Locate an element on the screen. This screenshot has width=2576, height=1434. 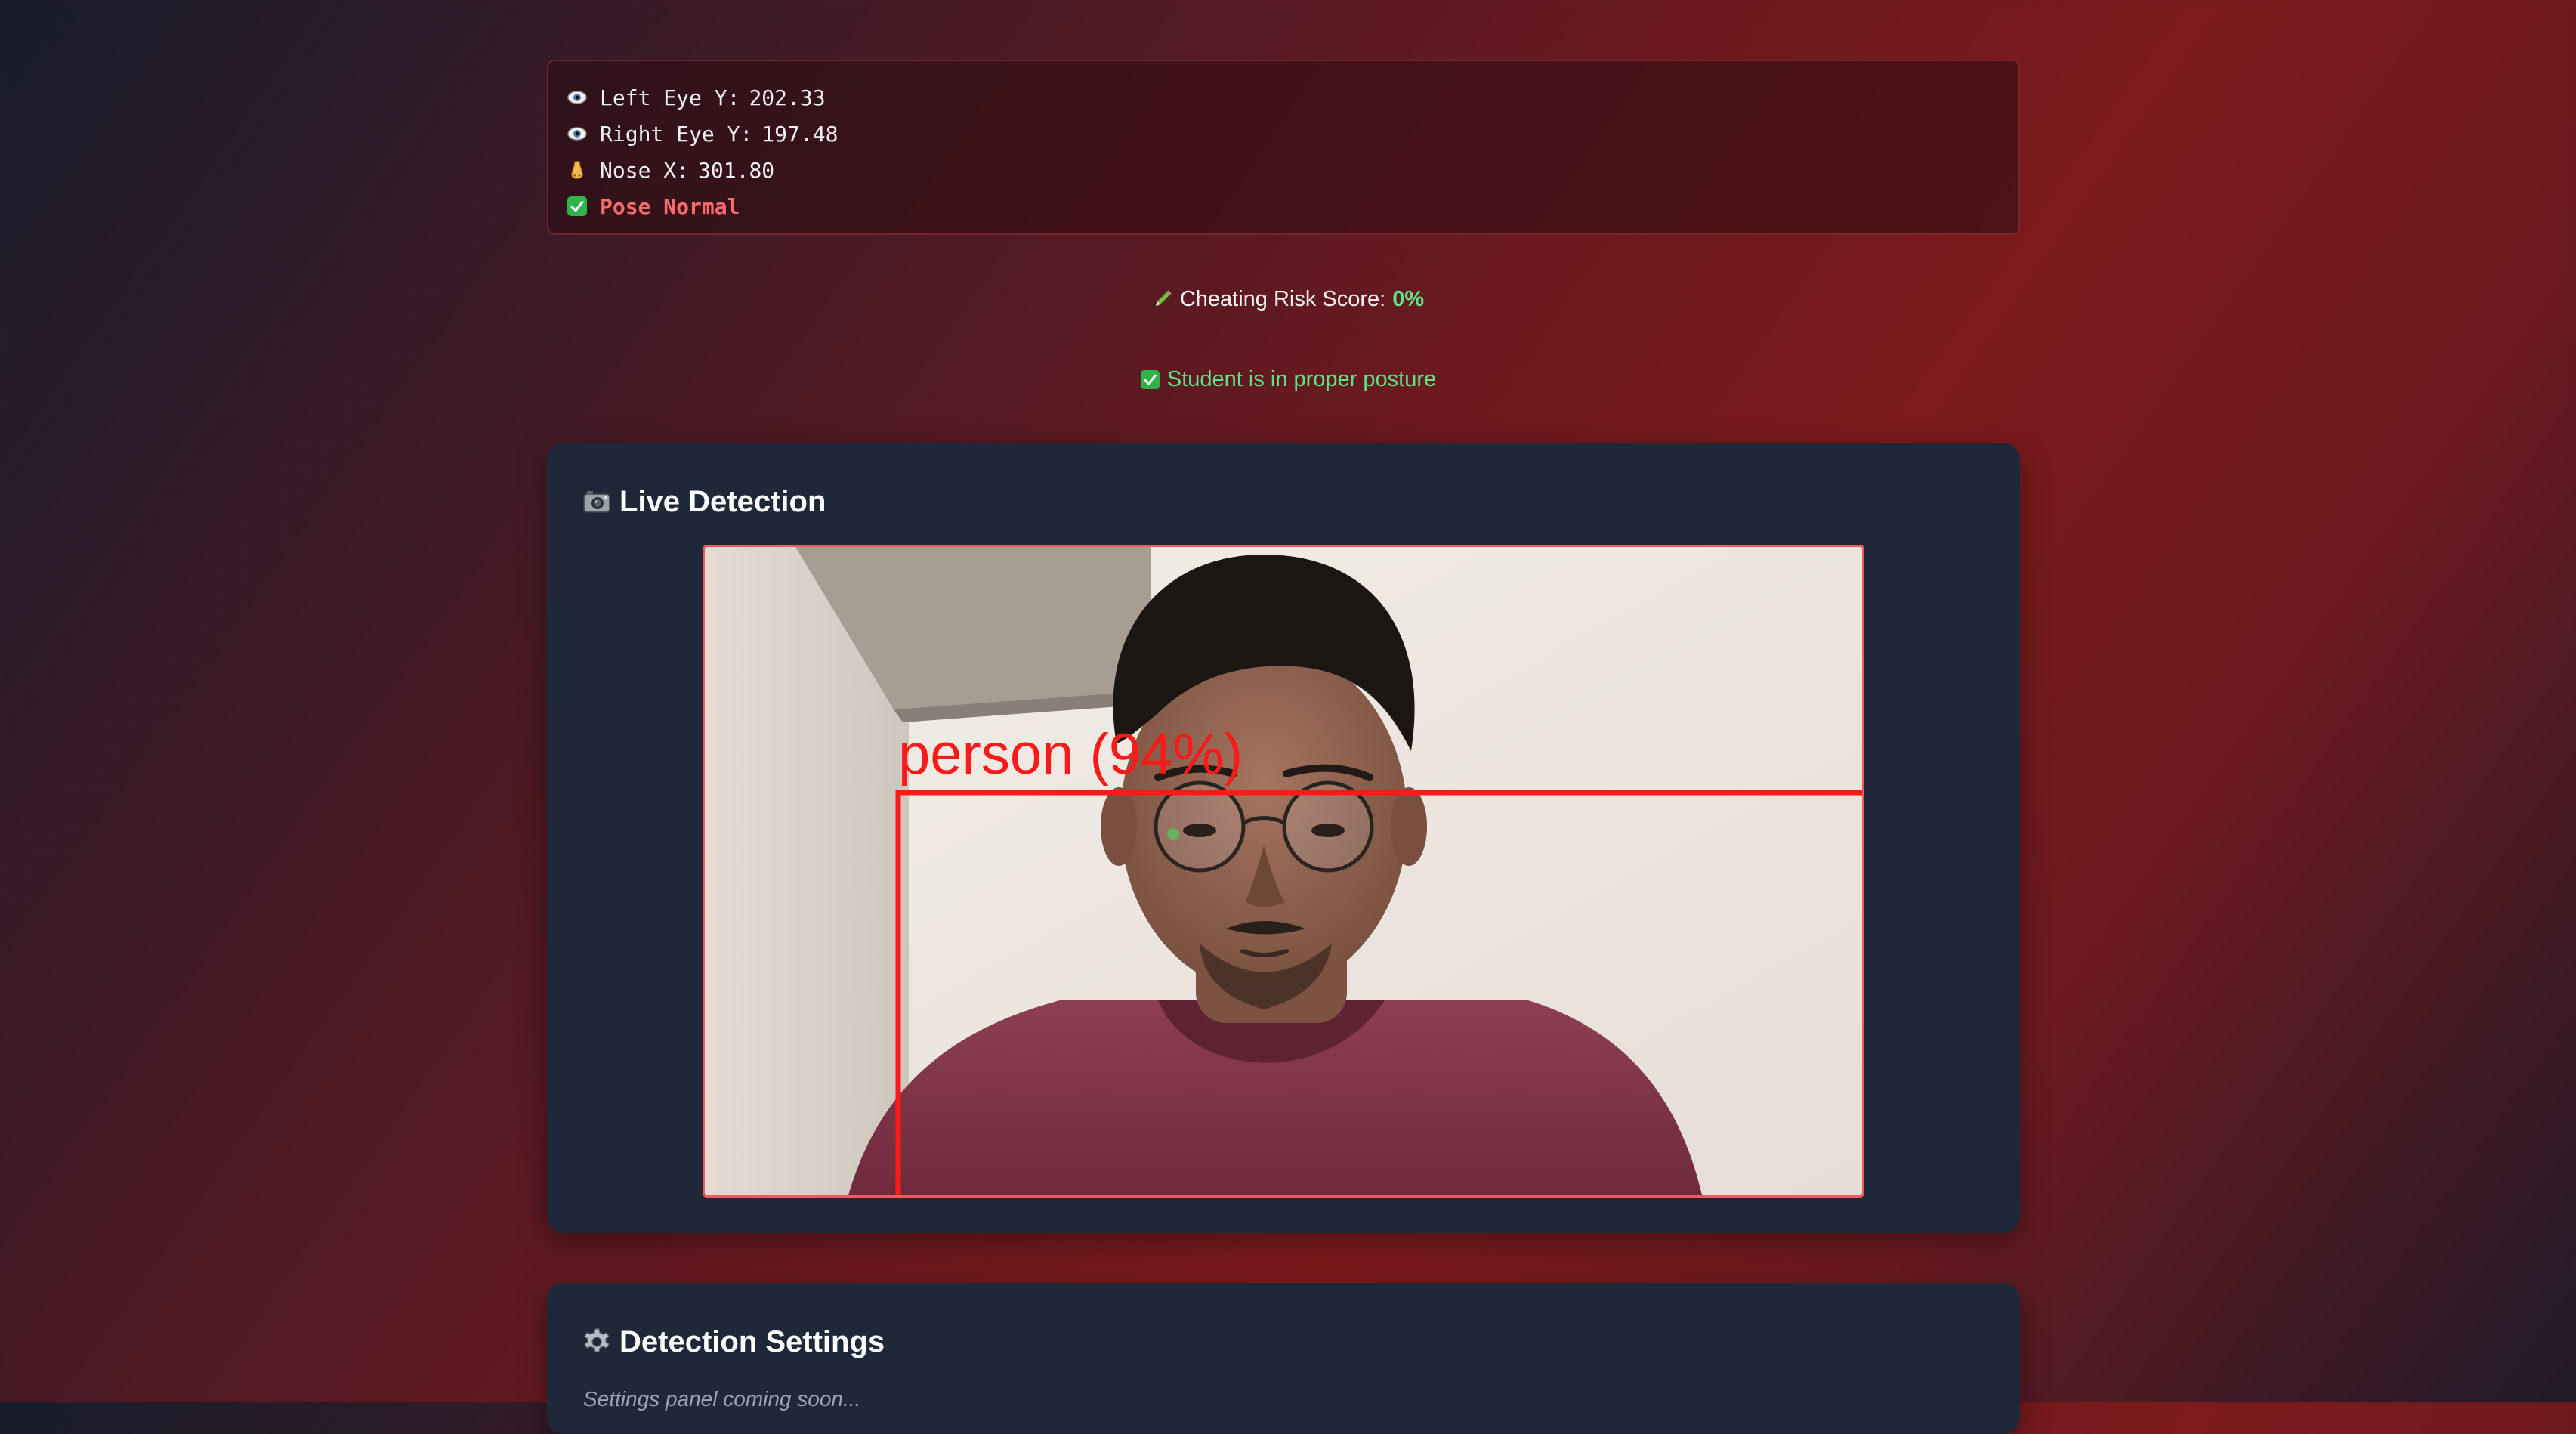
right-eye-stat: Right Eye Y: 197.48 is located at coordinates (1292, 134).